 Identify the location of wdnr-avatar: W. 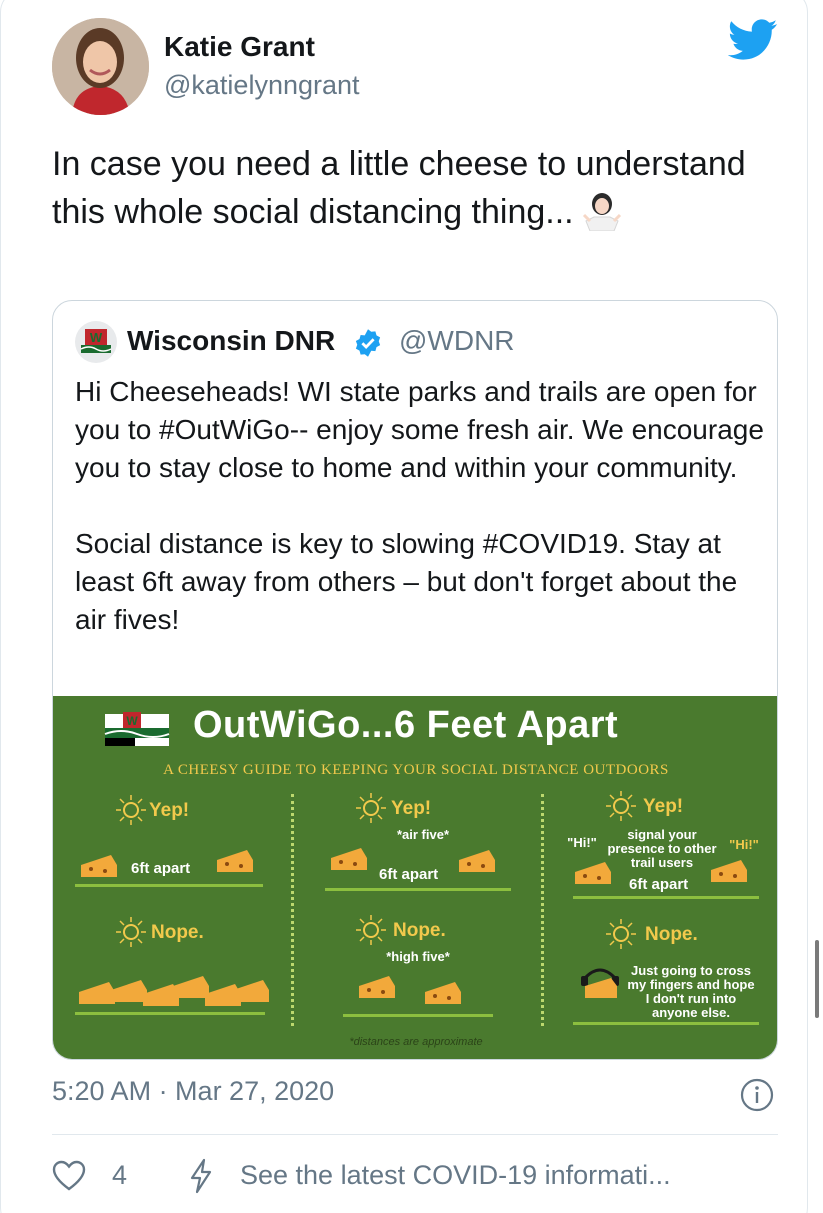
(96, 342).